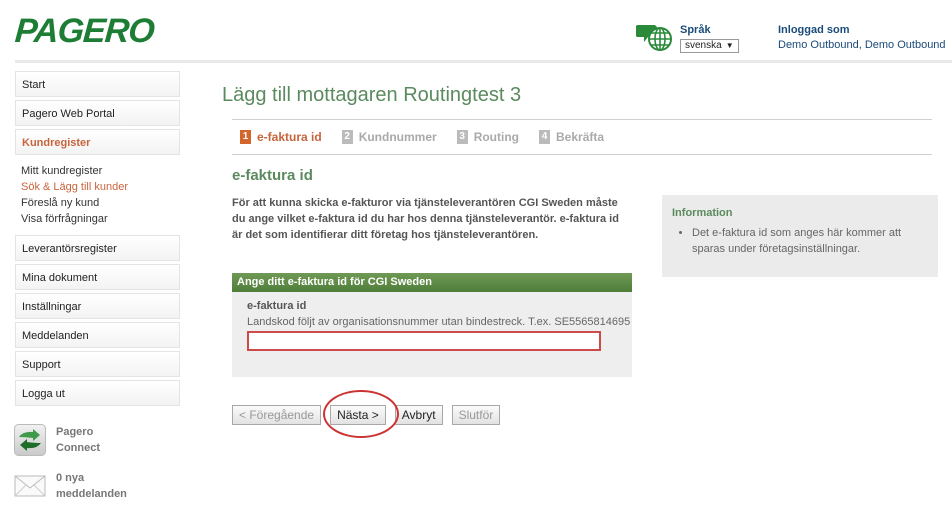  Describe the element at coordinates (30, 440) in the screenshot. I see `pagero-connect-icon` at that location.